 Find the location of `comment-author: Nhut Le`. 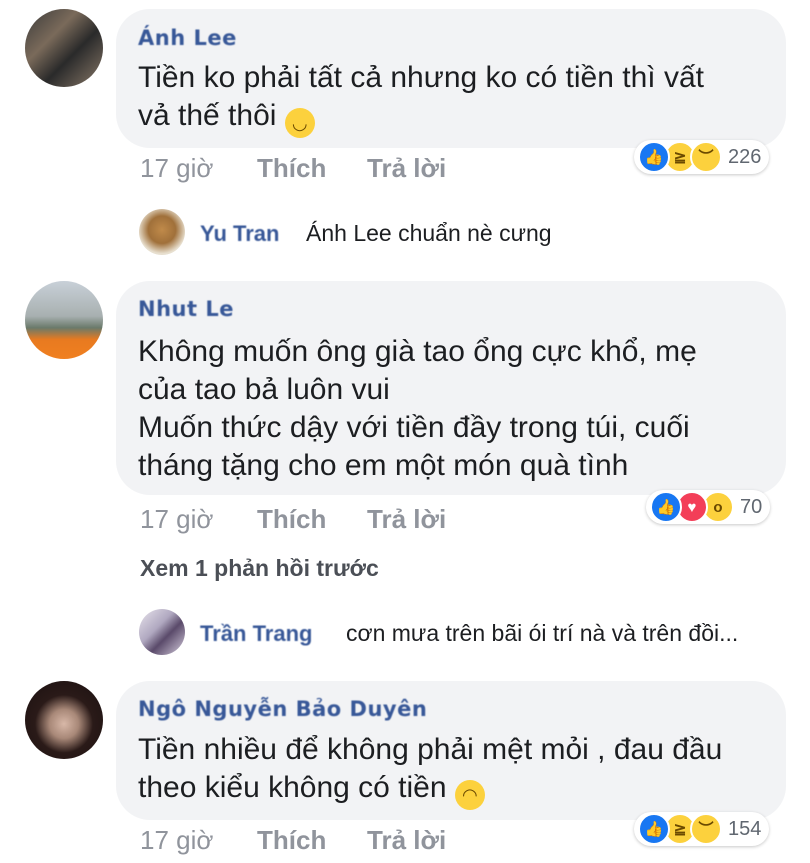

comment-author: Nhut Le is located at coordinates (186, 309).